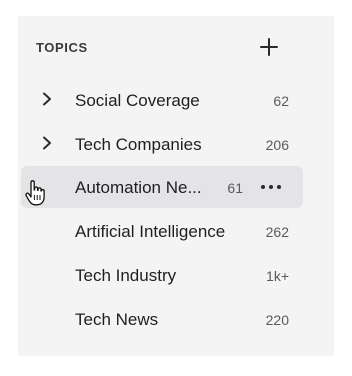  Describe the element at coordinates (269, 47) in the screenshot. I see `plus-icon` at that location.